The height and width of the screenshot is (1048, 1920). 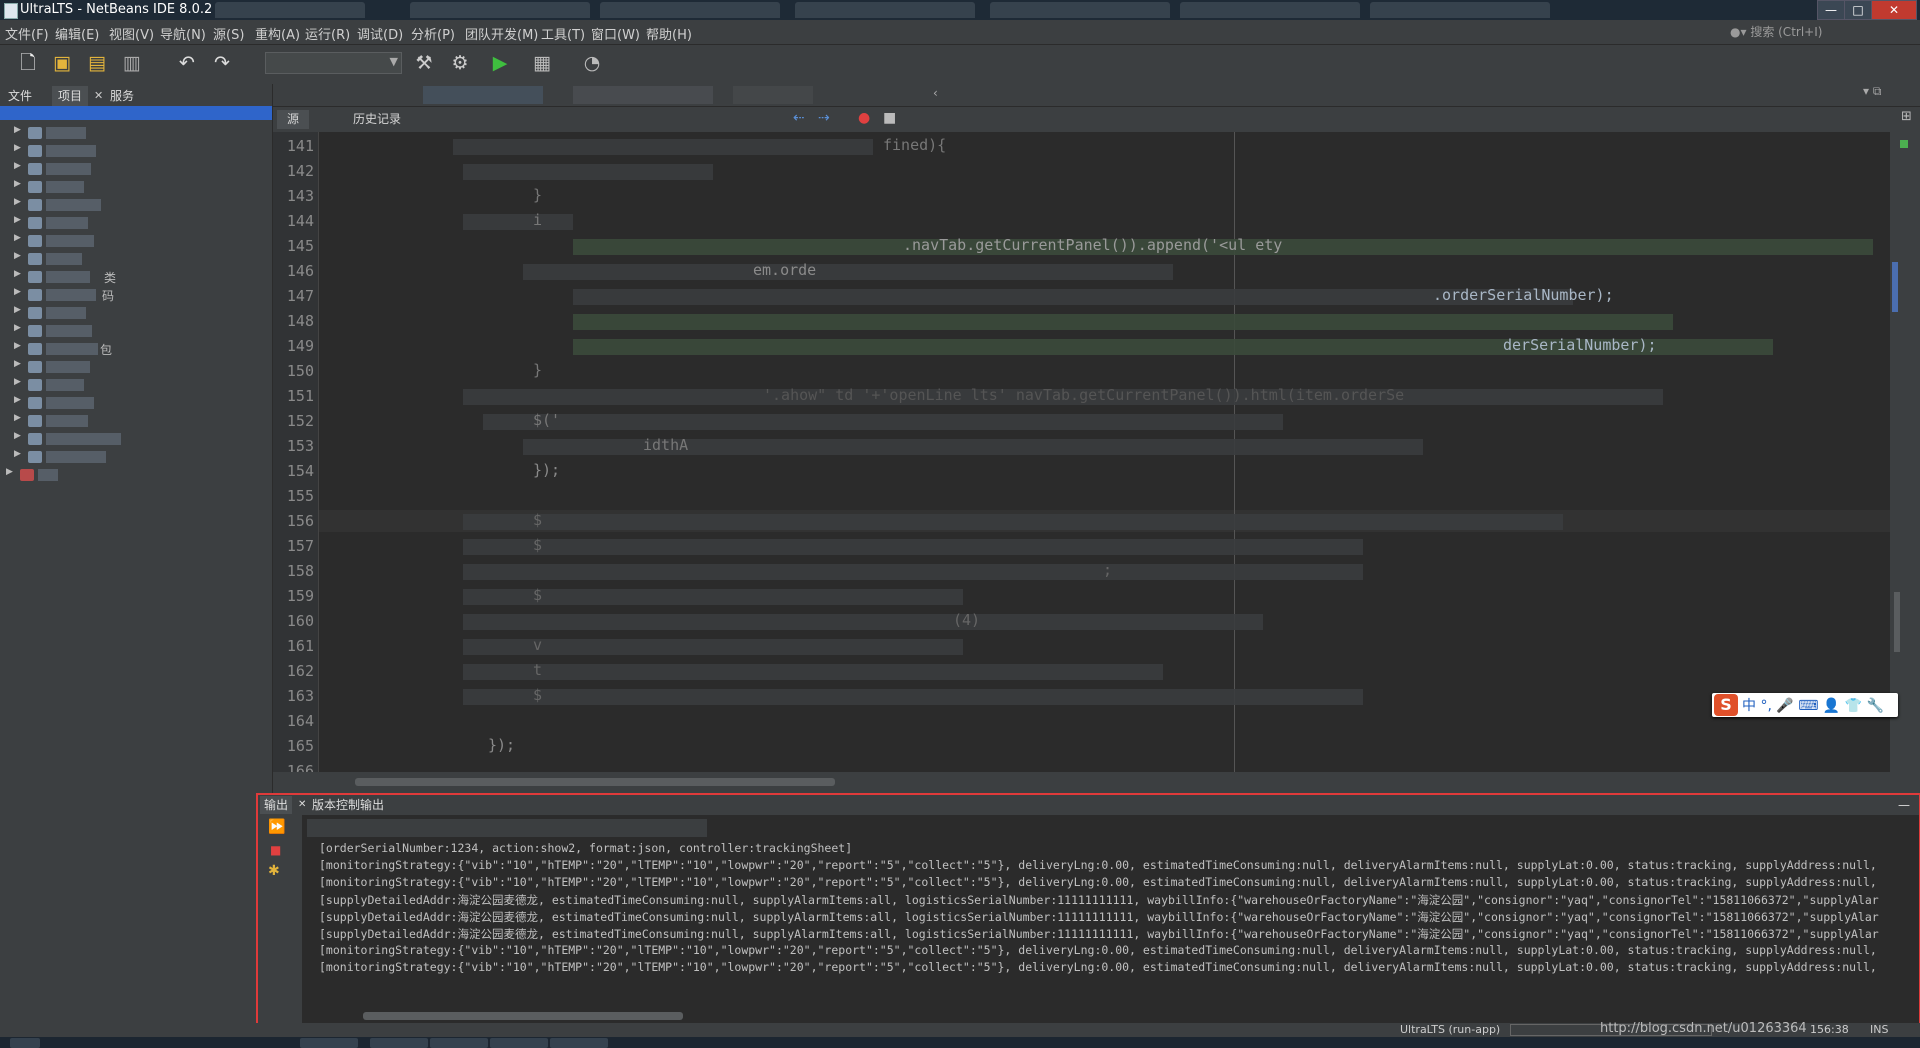 I want to click on start-button, so click(x=25, y=1043).